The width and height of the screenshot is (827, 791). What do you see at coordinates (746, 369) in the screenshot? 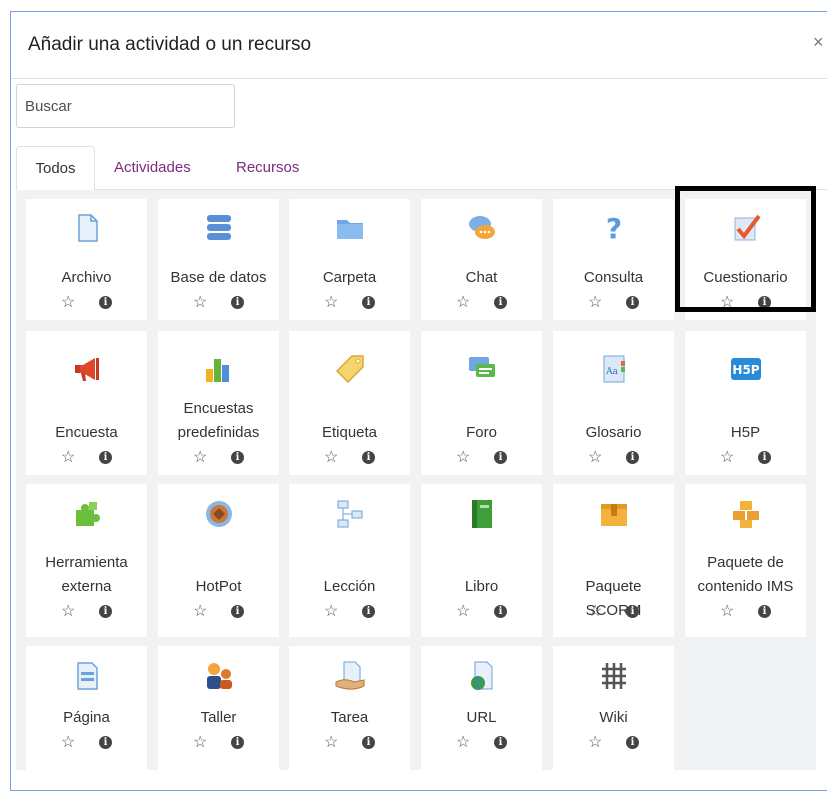
I see `h5p-icon: H5P` at bounding box center [746, 369].